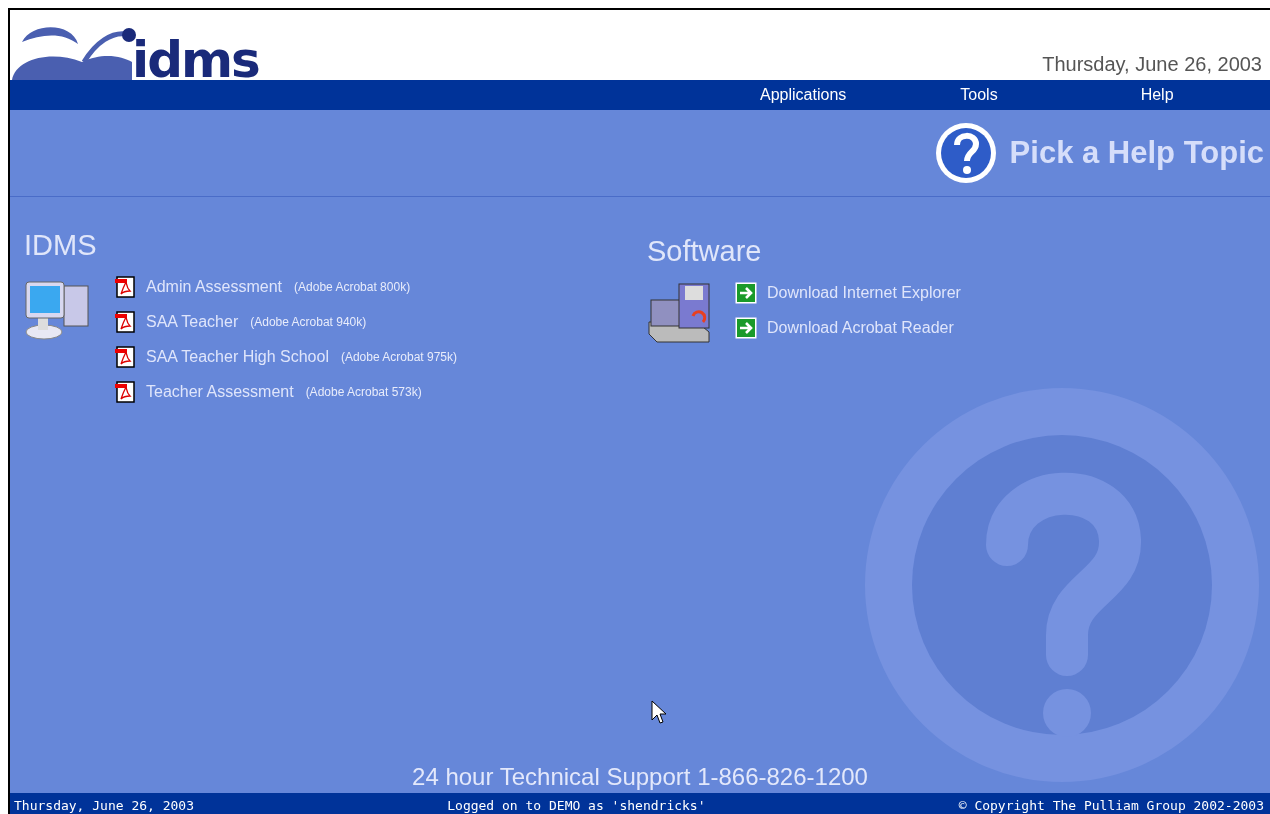  What do you see at coordinates (308, 322) in the screenshot?
I see `file-size-note: (Adobe Acrobat 940k)` at bounding box center [308, 322].